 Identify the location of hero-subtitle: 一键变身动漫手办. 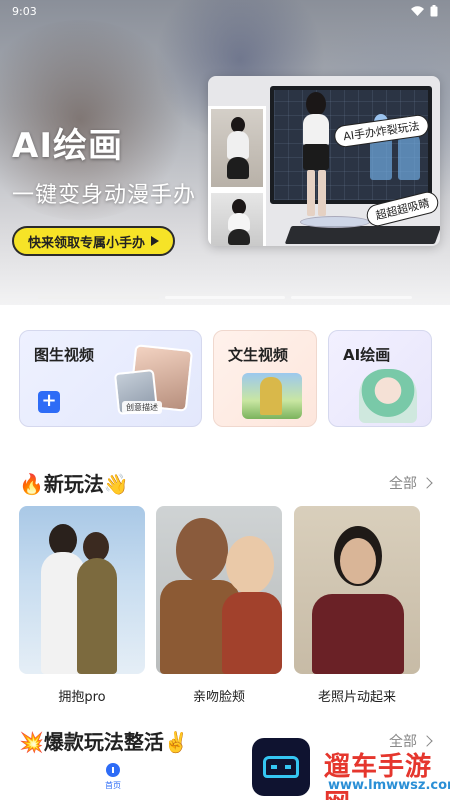
(104, 195).